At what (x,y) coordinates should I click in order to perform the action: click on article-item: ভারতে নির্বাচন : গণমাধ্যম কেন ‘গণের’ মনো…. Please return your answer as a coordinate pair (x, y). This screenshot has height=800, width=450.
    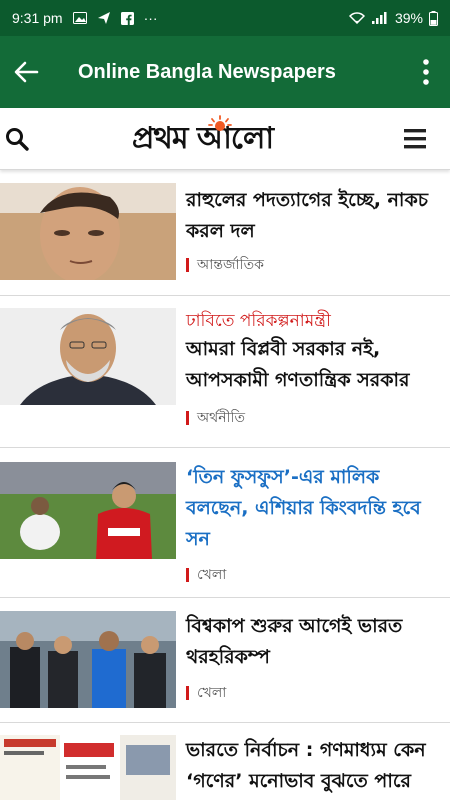
    Looking at the image, I should click on (225, 761).